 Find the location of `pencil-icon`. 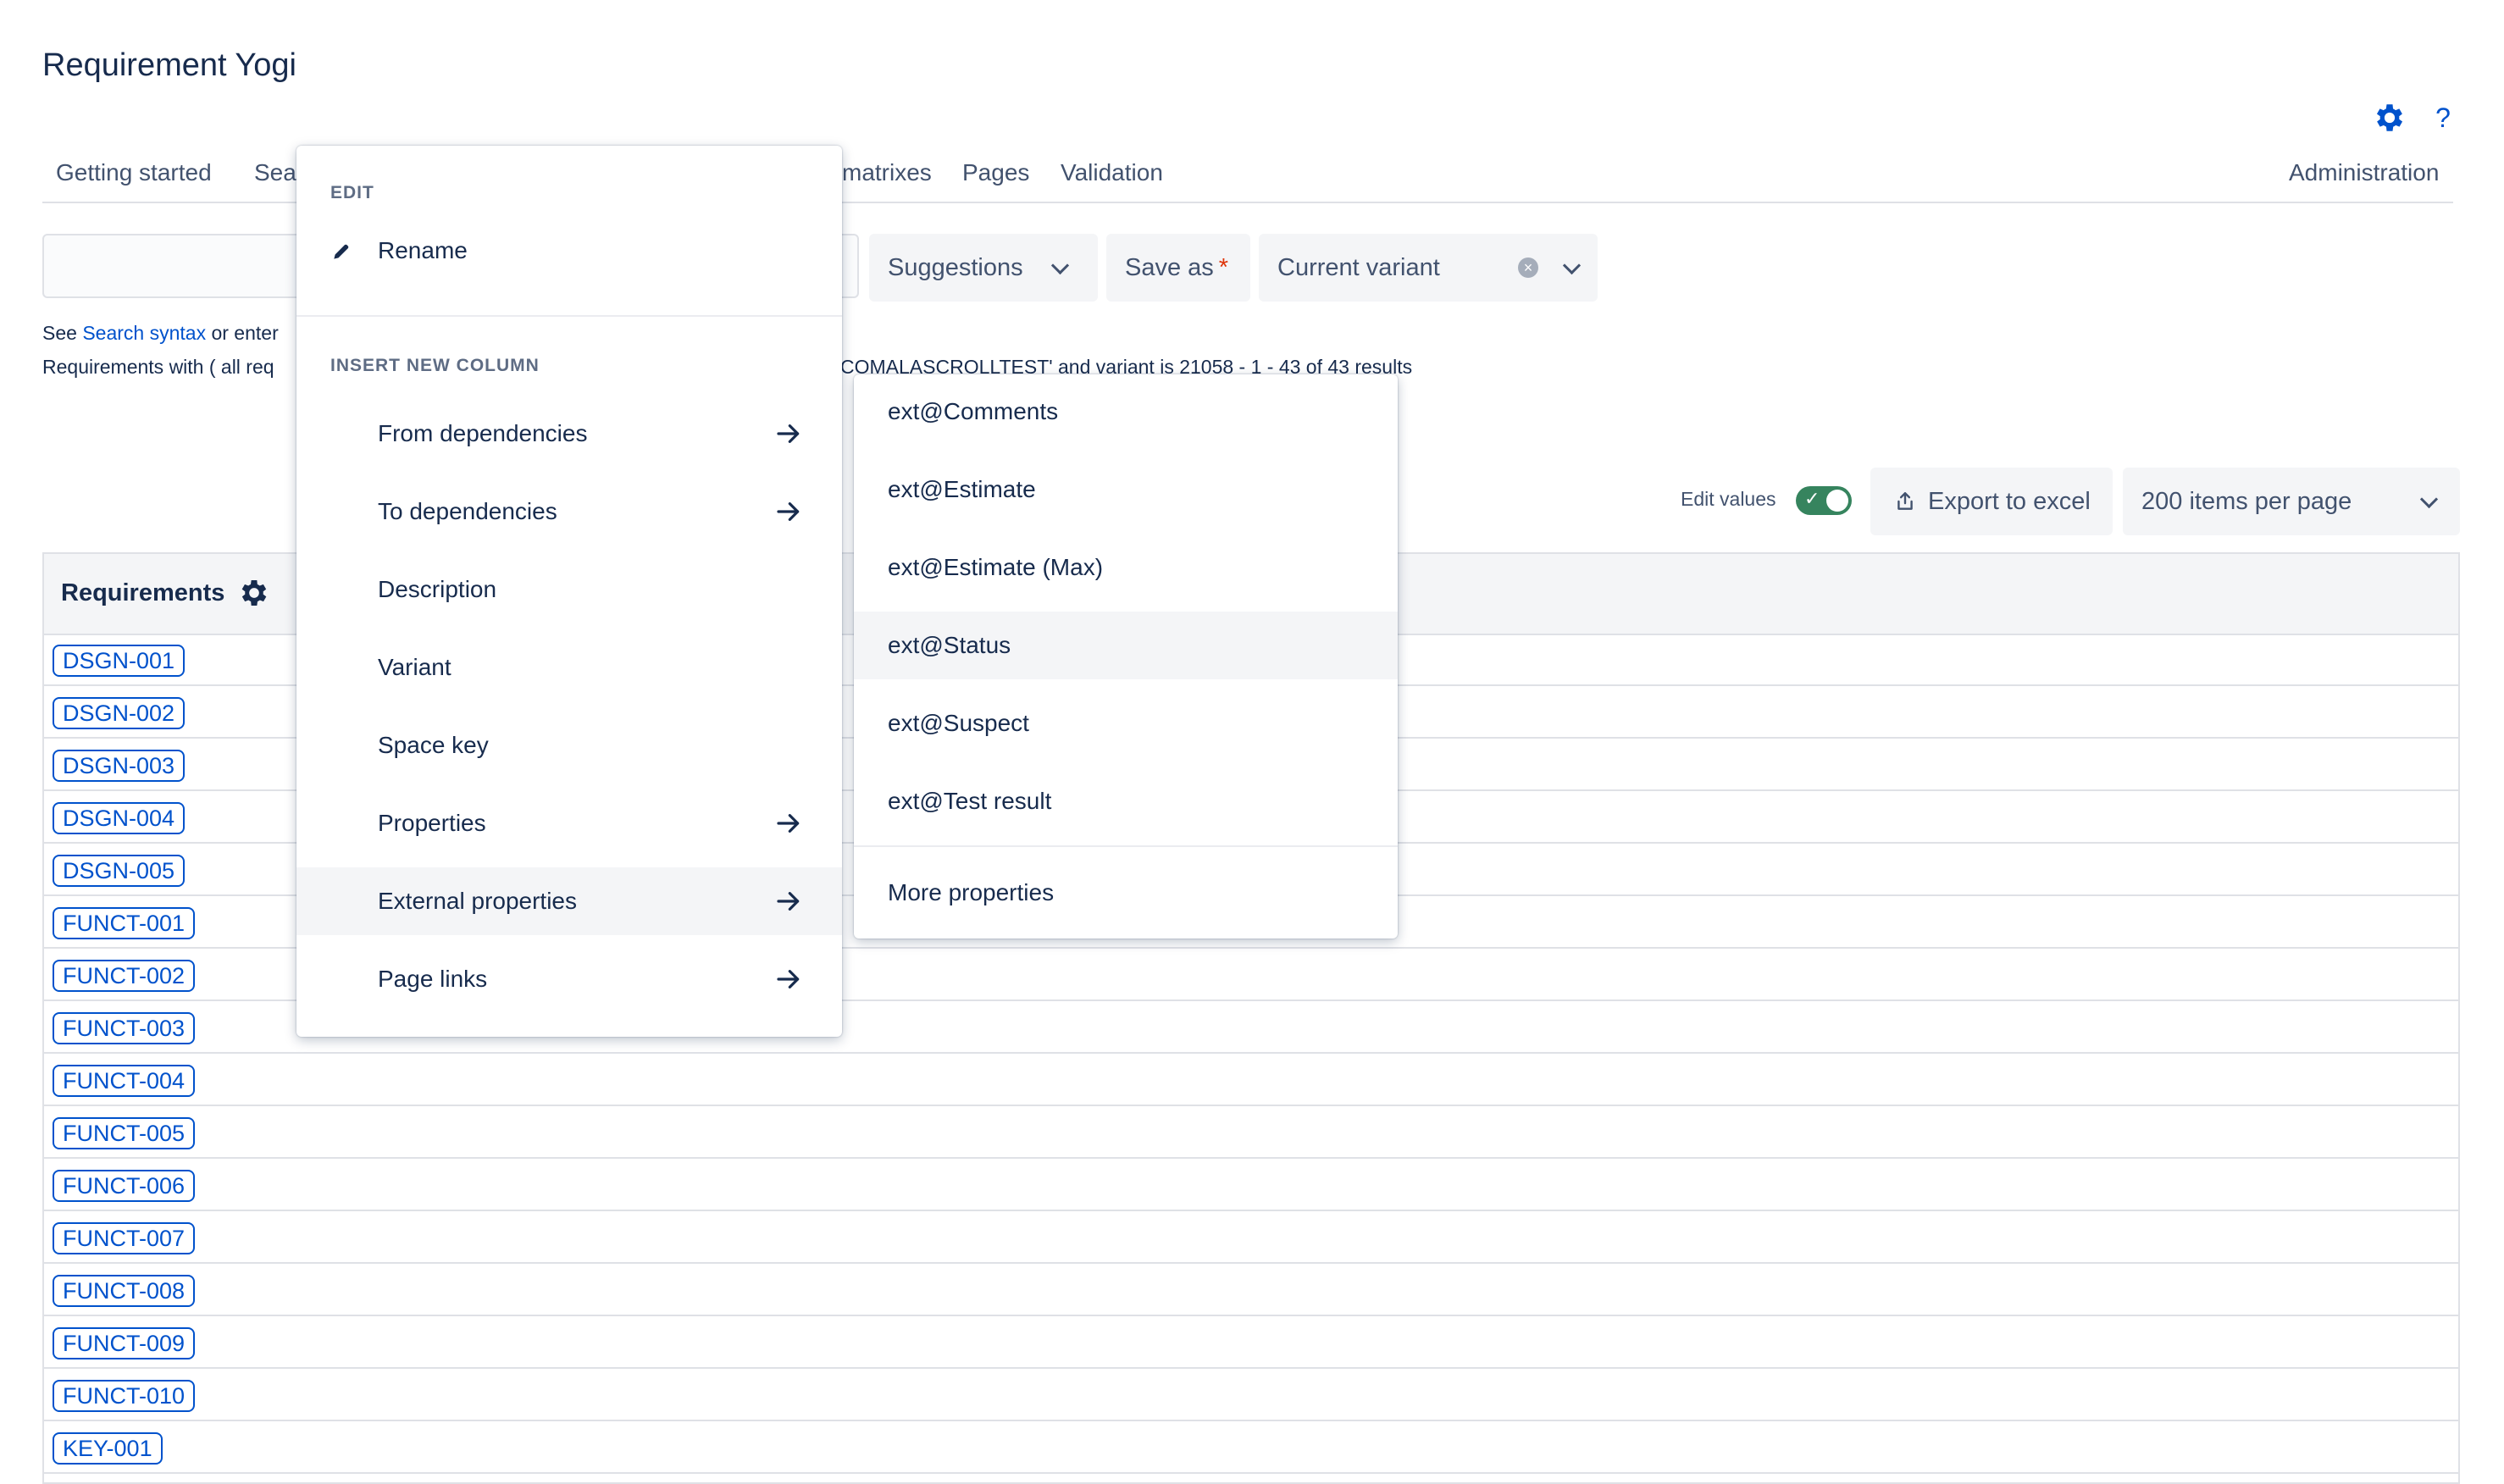

pencil-icon is located at coordinates (341, 251).